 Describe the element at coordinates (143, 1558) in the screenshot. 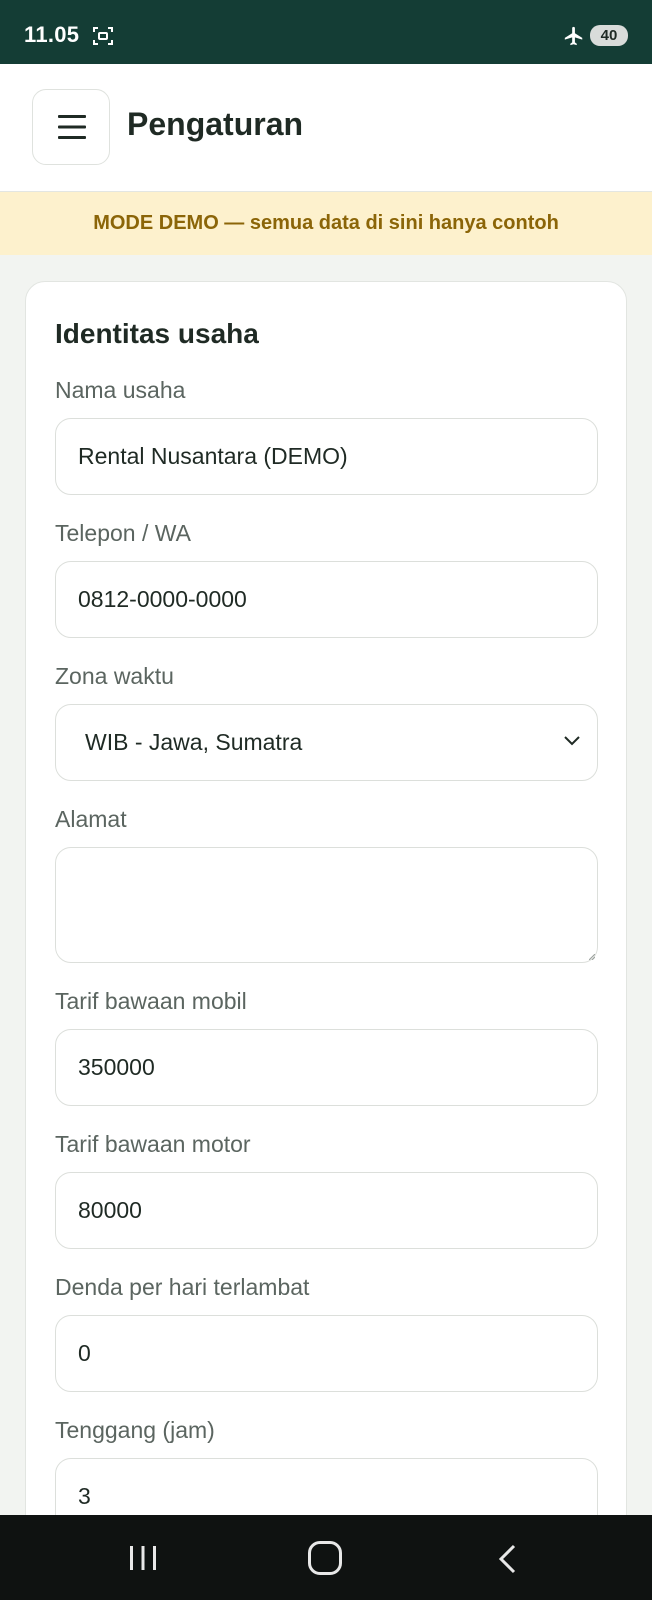

I see `recent-apps-icon` at that location.